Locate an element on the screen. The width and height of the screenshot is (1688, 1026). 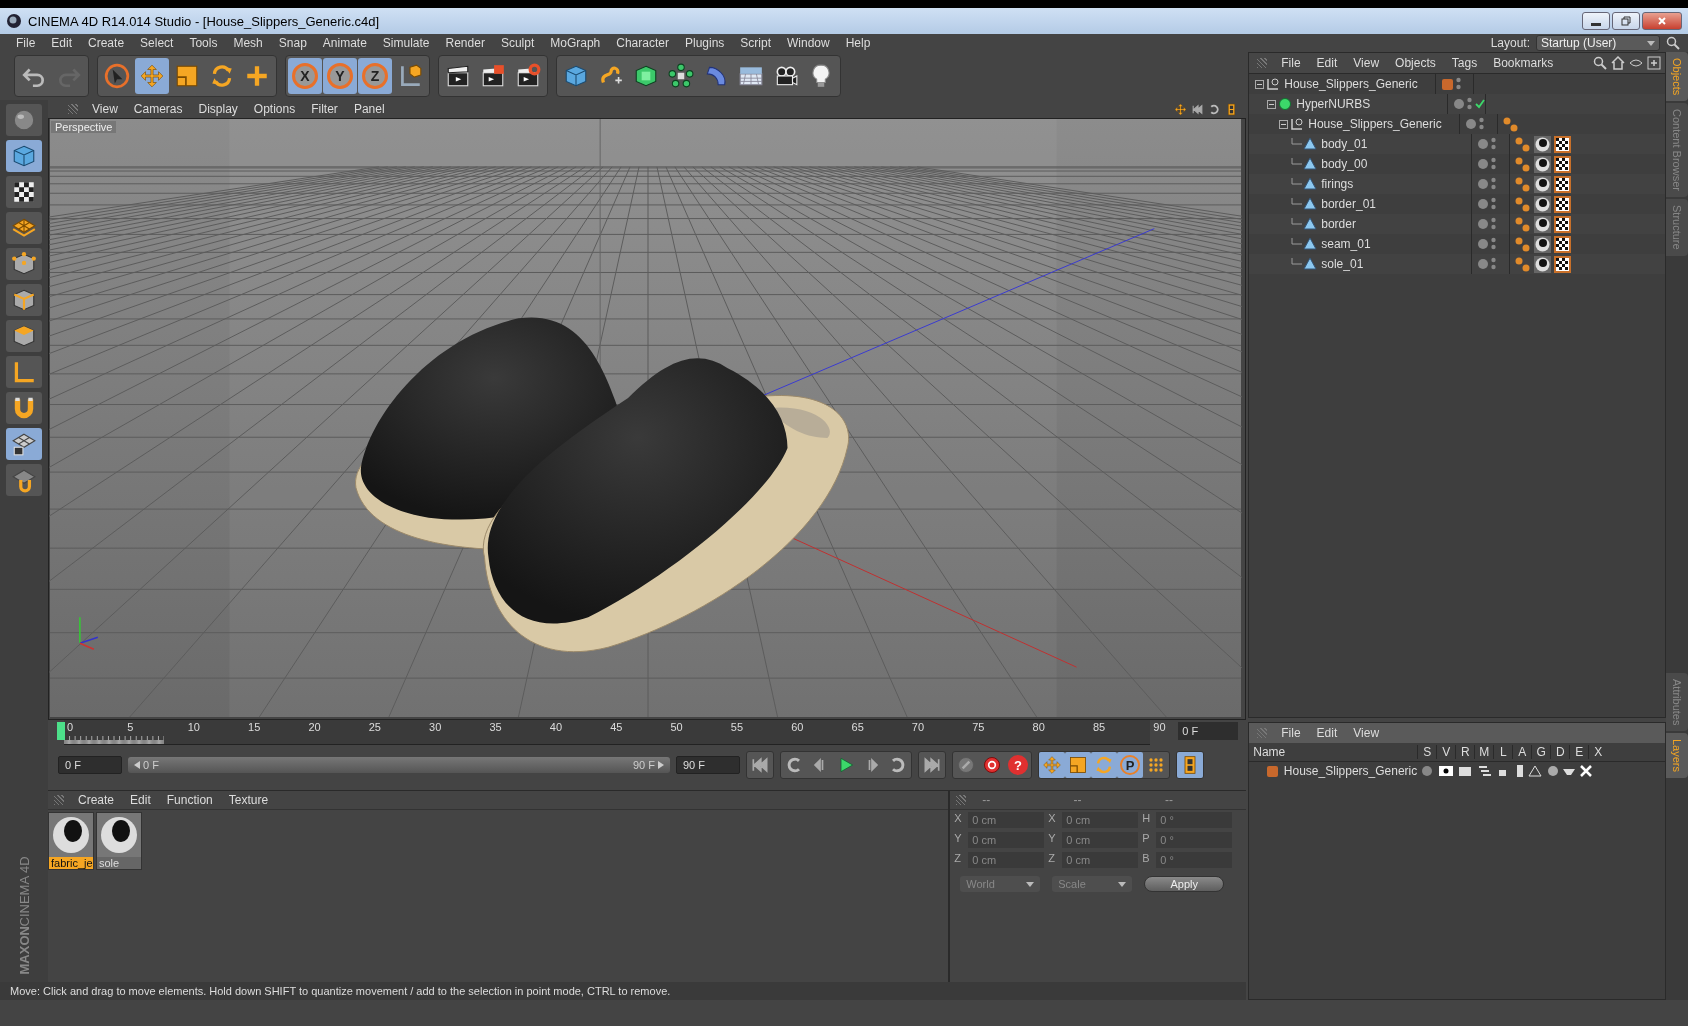
menu-item: Simulate is located at coordinates (406, 43).